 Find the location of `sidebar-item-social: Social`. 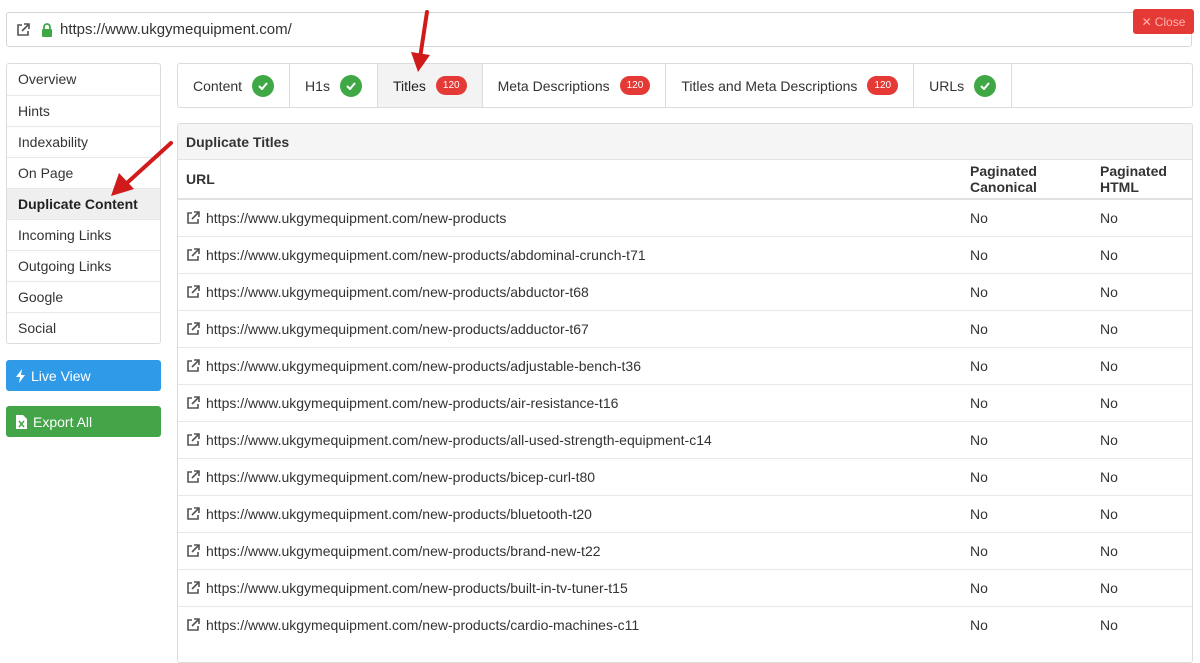

sidebar-item-social: Social is located at coordinates (83, 327).